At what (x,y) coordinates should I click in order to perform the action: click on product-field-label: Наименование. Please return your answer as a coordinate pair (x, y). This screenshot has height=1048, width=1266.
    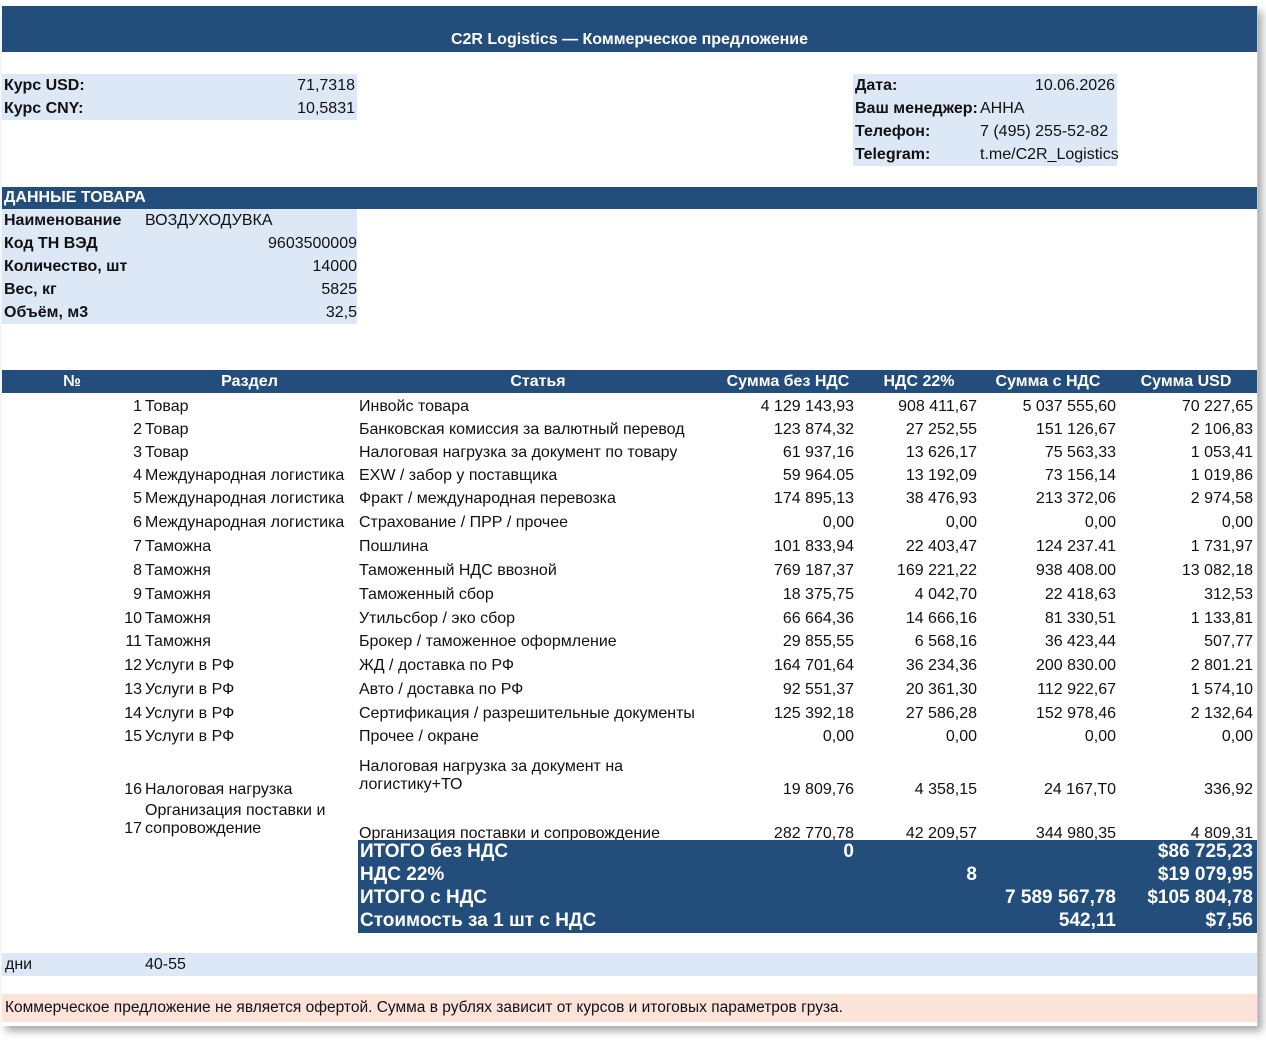
    Looking at the image, I should click on (63, 220).